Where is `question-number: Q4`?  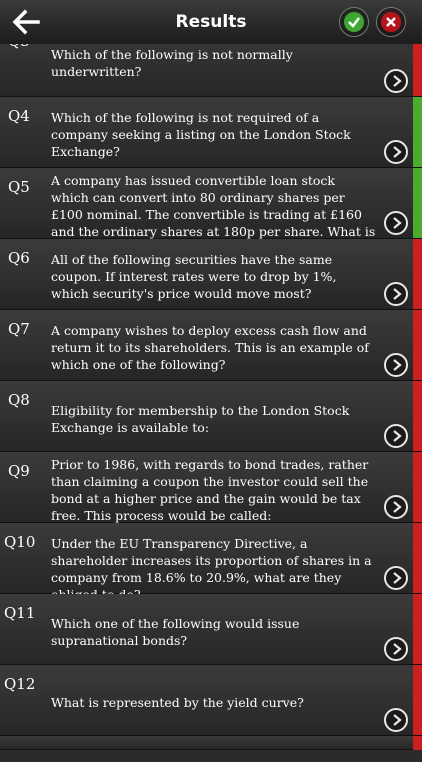
question-number: Q4 is located at coordinates (19, 116).